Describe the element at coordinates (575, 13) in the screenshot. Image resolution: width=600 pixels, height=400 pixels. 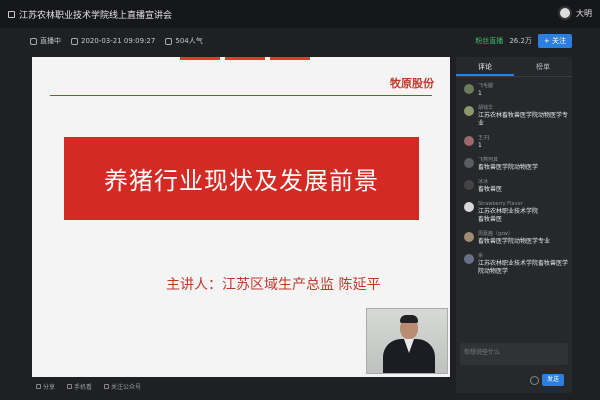
I see `user-profile: 大明` at that location.